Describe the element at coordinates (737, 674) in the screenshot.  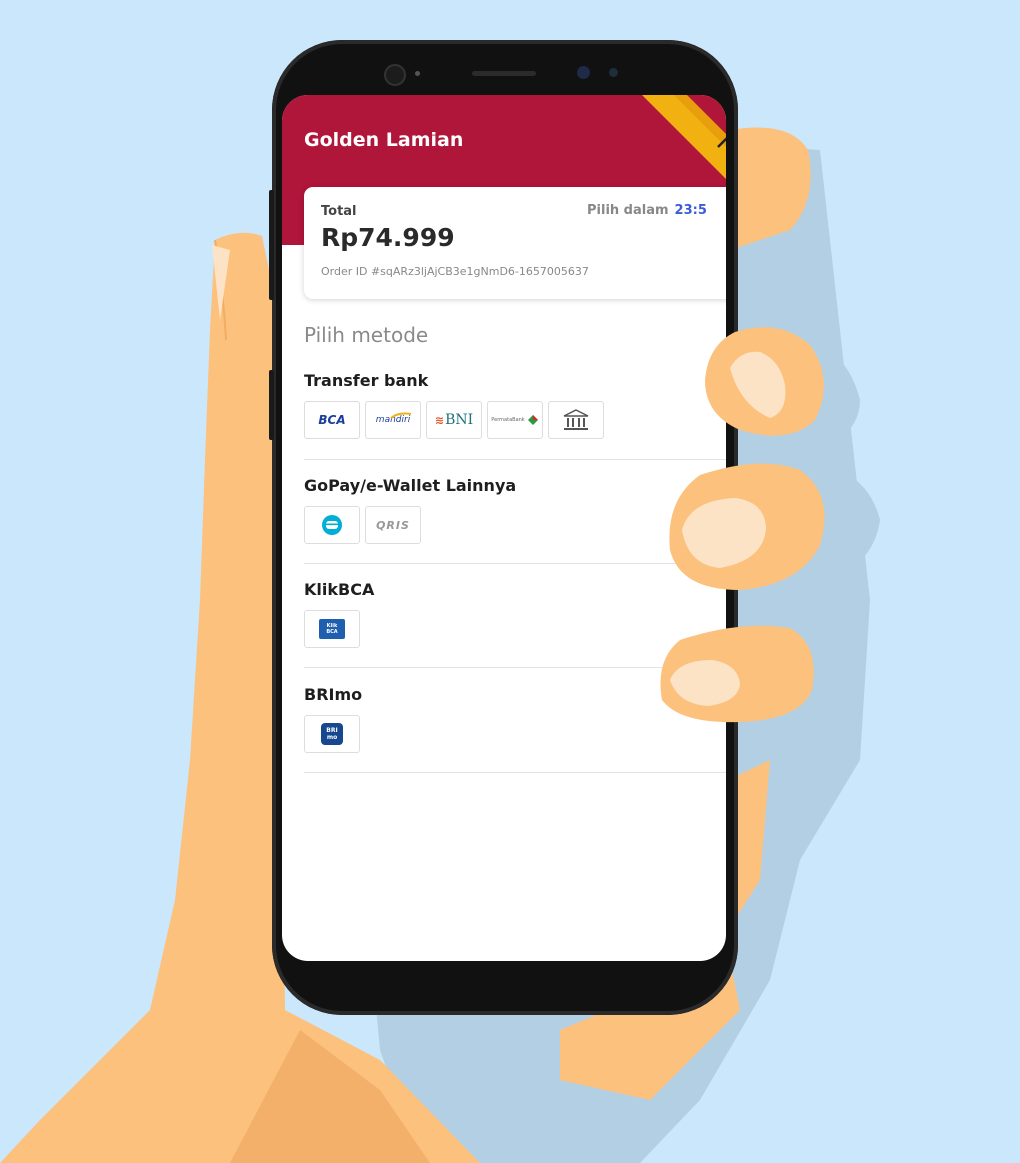
I see `finger-bottom` at that location.